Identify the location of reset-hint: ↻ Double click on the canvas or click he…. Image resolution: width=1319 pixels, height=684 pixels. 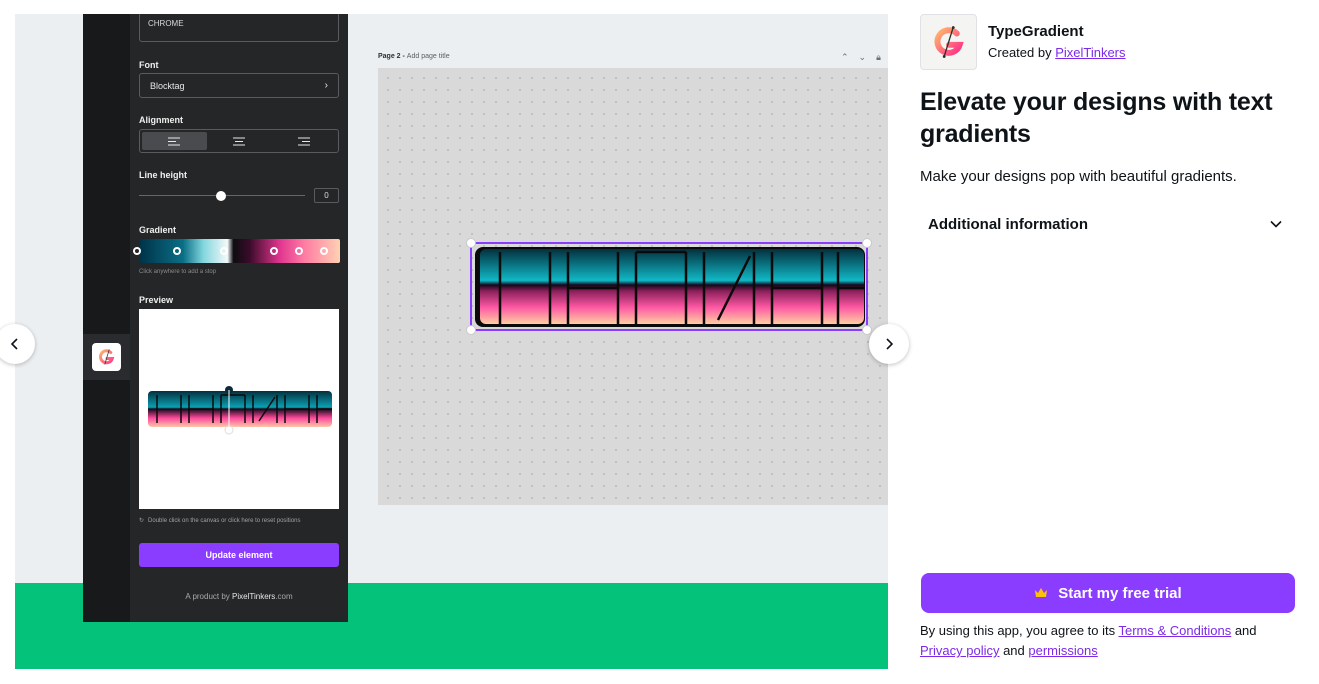
(220, 521).